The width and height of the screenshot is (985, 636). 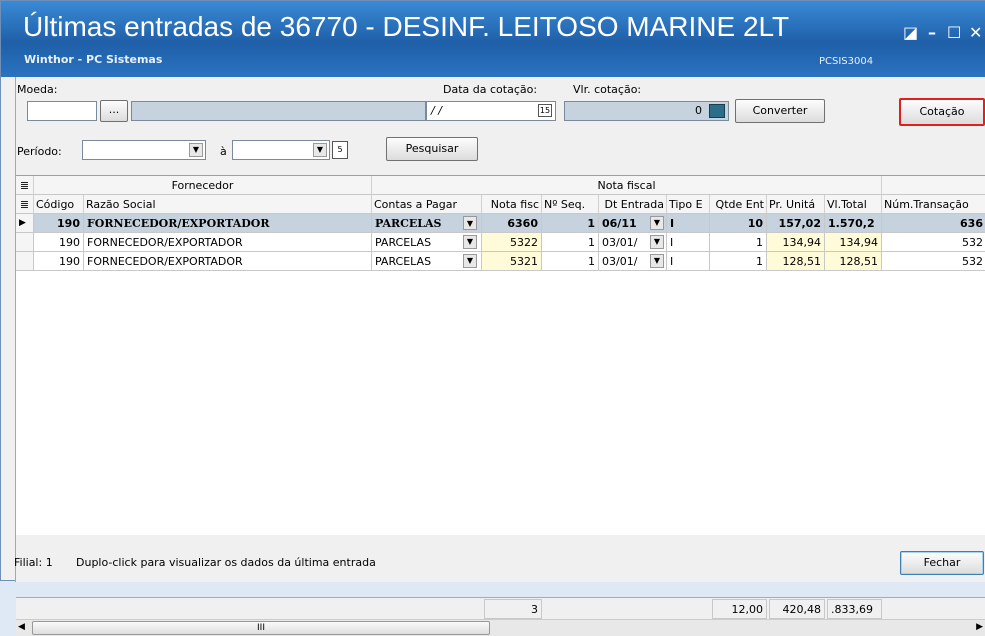 What do you see at coordinates (37, 89) in the screenshot?
I see `moeda-label: Moeda:` at bounding box center [37, 89].